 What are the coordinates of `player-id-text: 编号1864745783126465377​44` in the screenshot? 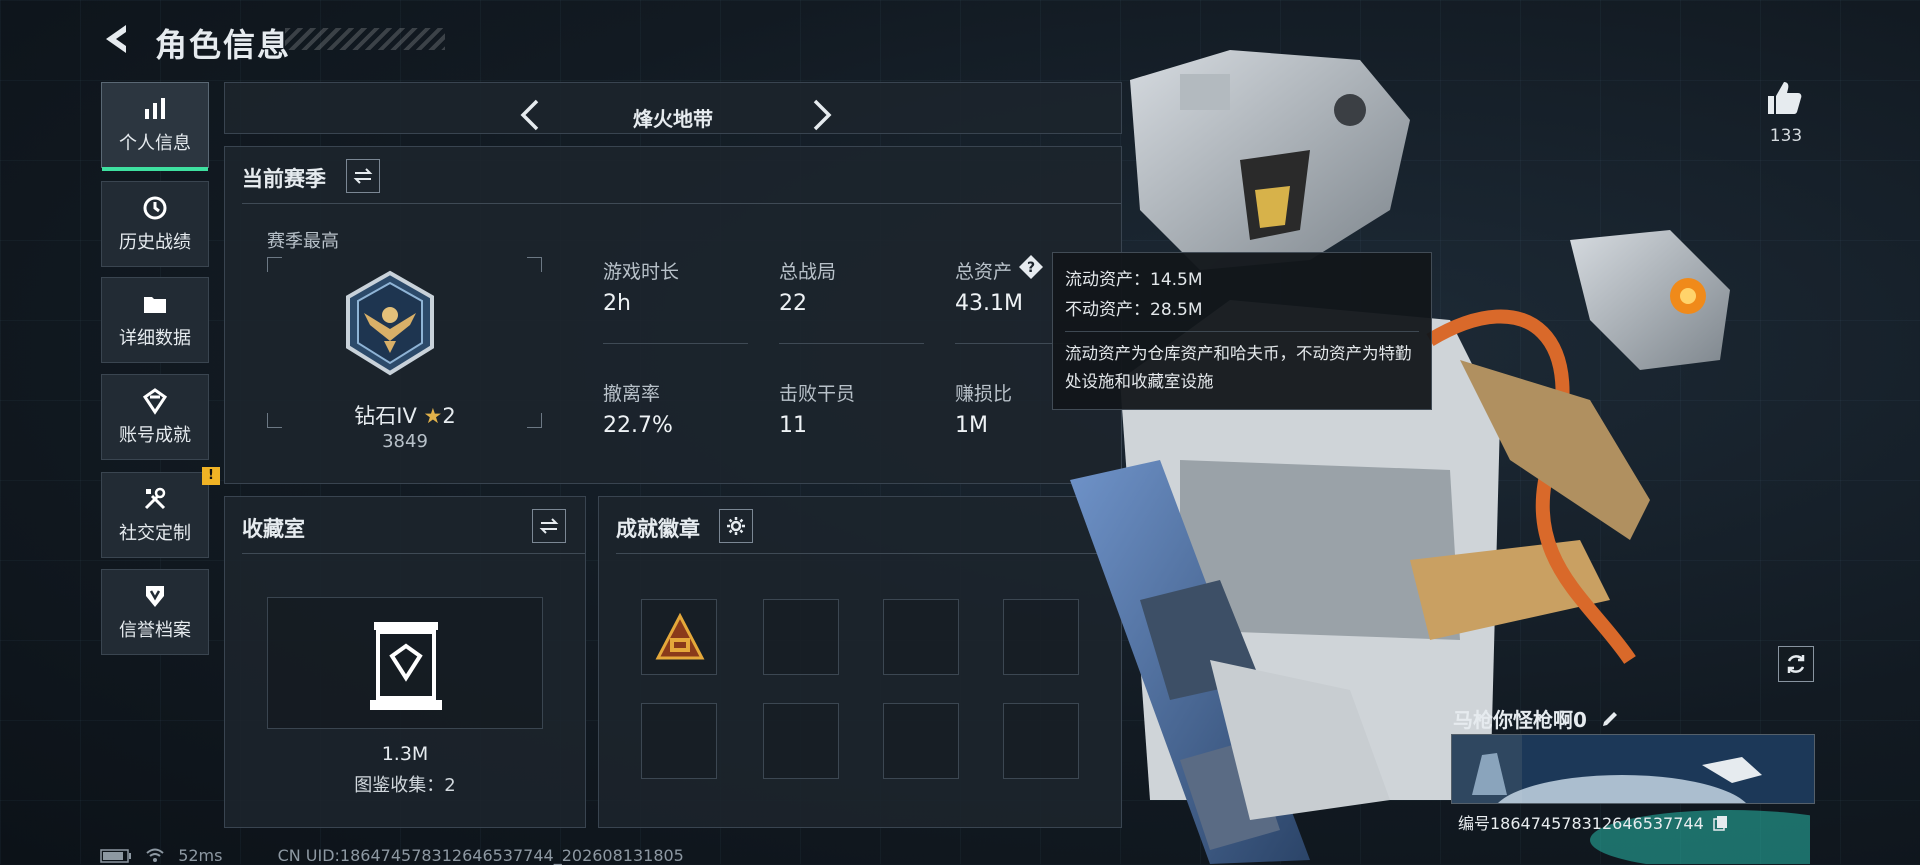 It's located at (1581, 823).